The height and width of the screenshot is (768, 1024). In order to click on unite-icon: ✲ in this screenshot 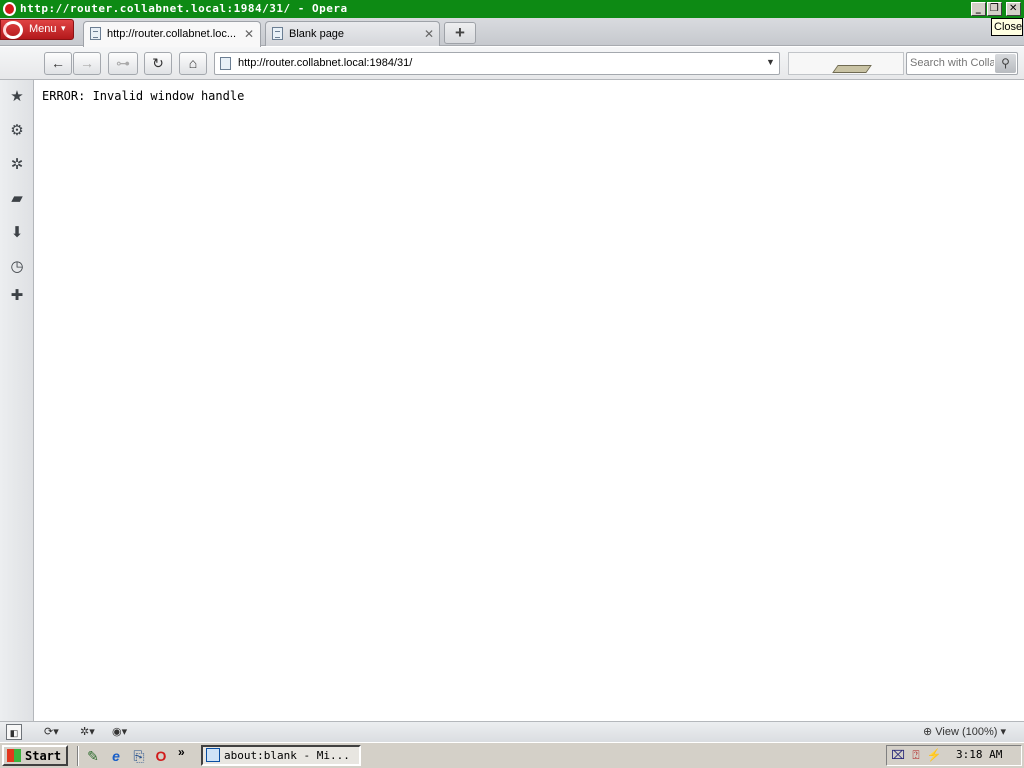, I will do `click(17, 165)`.